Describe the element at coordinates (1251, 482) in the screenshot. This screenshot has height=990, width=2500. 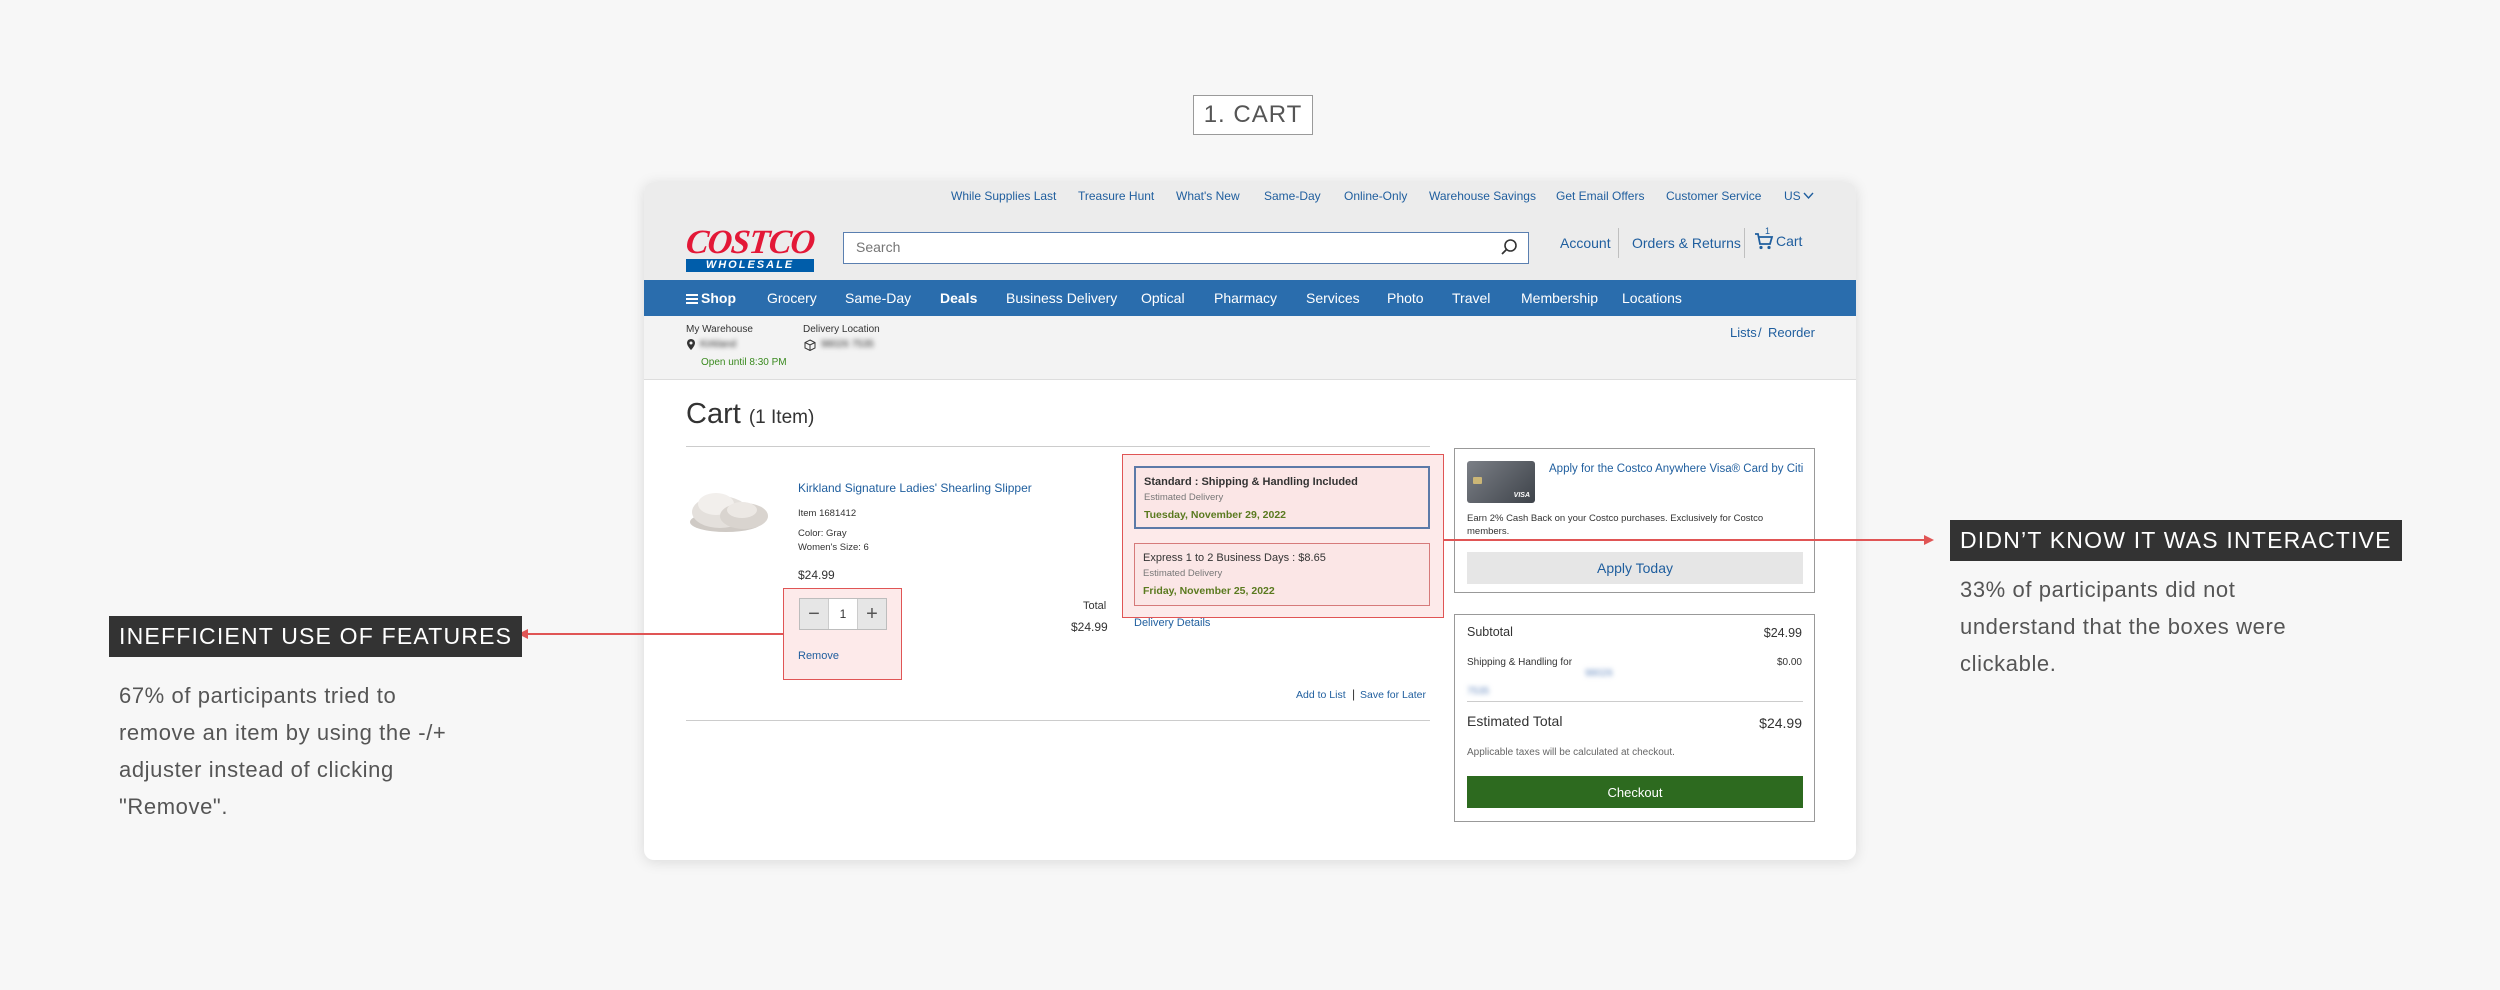
I see `shipping-option-title: Standard : Shipping & Handling Included` at that location.